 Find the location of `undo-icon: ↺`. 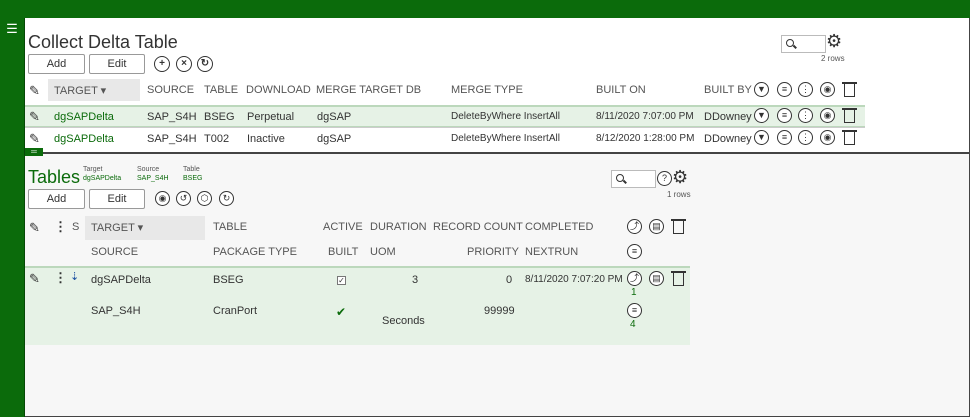

undo-icon: ↺ is located at coordinates (183, 198).